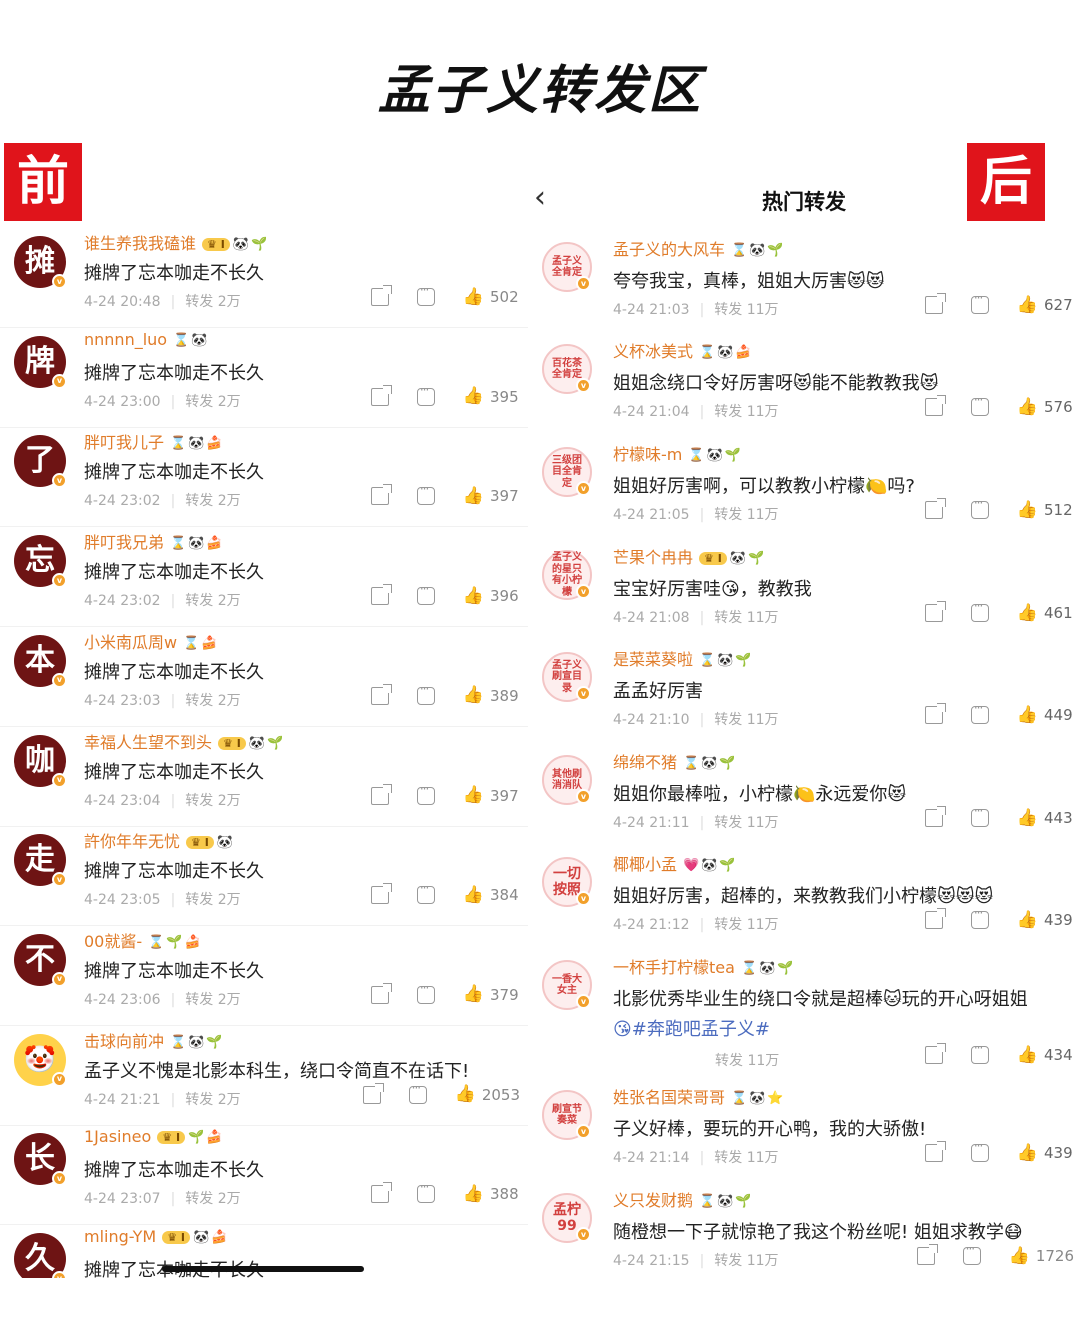  I want to click on username: 胖叮我儿子 ⌛ 🐼 🍰, so click(154, 441).